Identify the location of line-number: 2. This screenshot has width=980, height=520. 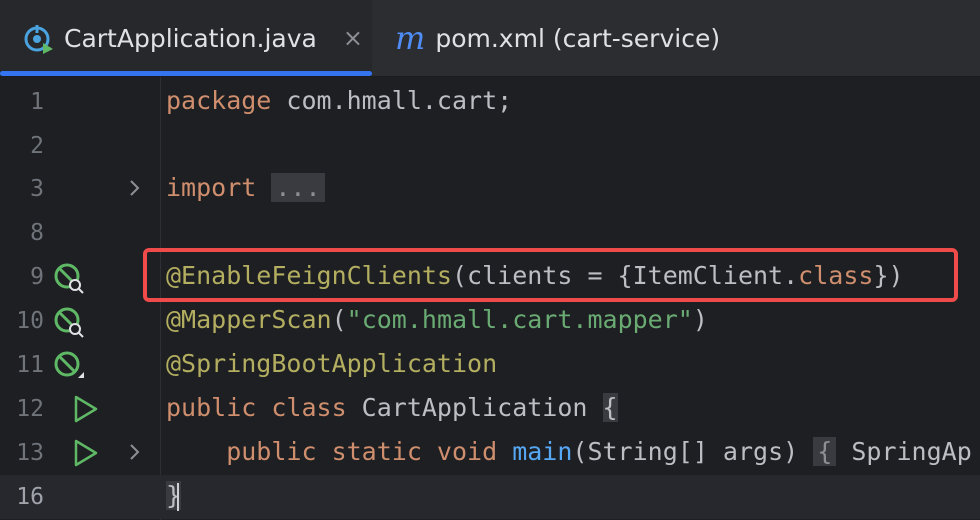
(37, 146).